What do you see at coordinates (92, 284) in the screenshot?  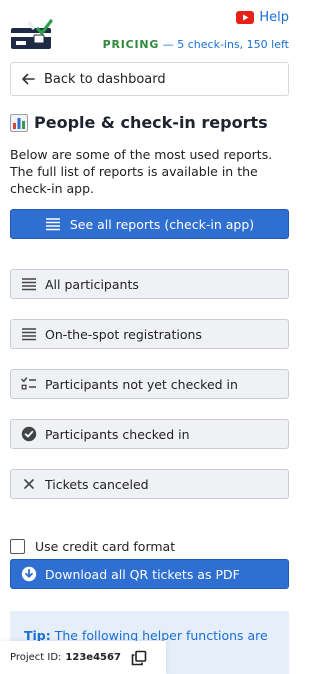 I see `report-label: All participants` at bounding box center [92, 284].